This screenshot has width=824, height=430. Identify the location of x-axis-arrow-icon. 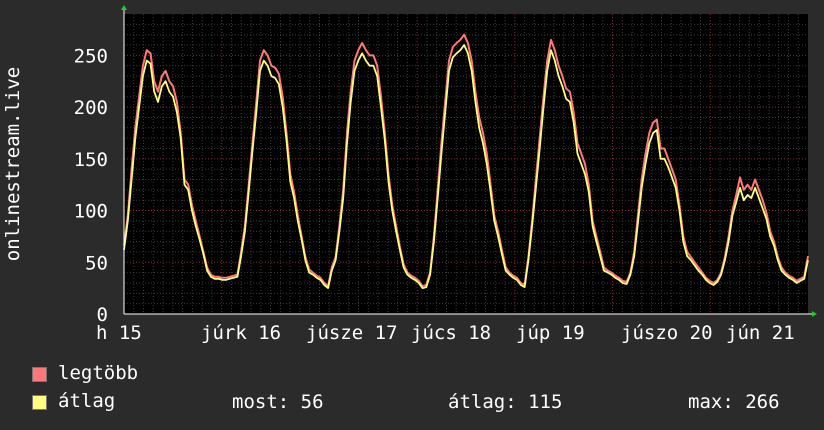
(814, 314).